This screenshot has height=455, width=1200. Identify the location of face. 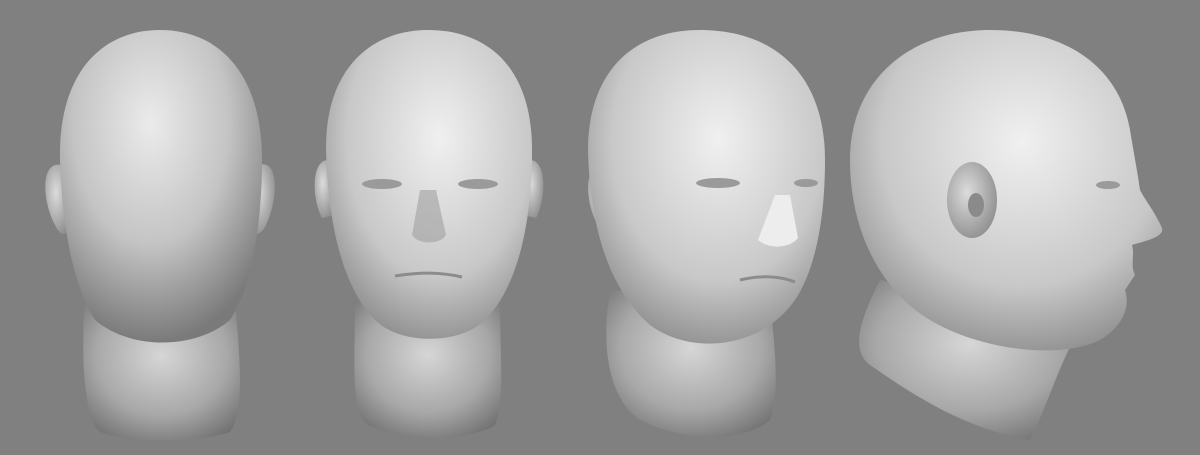
(428, 184).